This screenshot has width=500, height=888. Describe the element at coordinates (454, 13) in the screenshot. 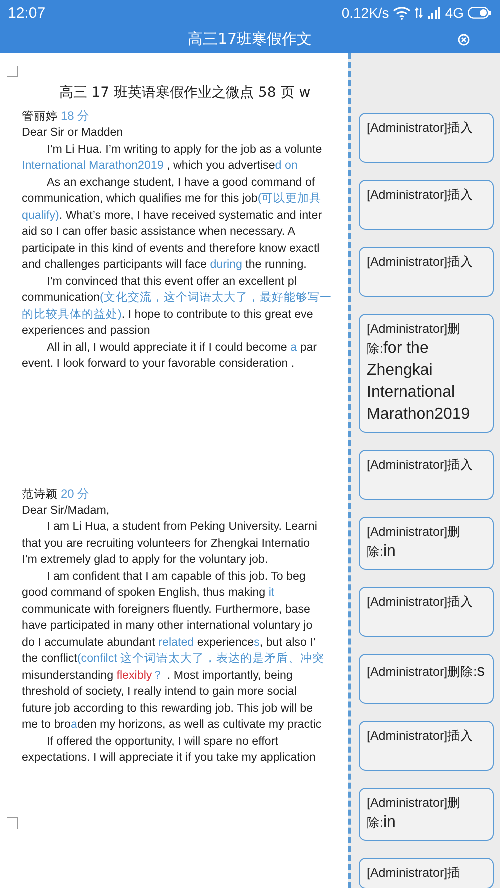

I see `network-type: 4G` at that location.